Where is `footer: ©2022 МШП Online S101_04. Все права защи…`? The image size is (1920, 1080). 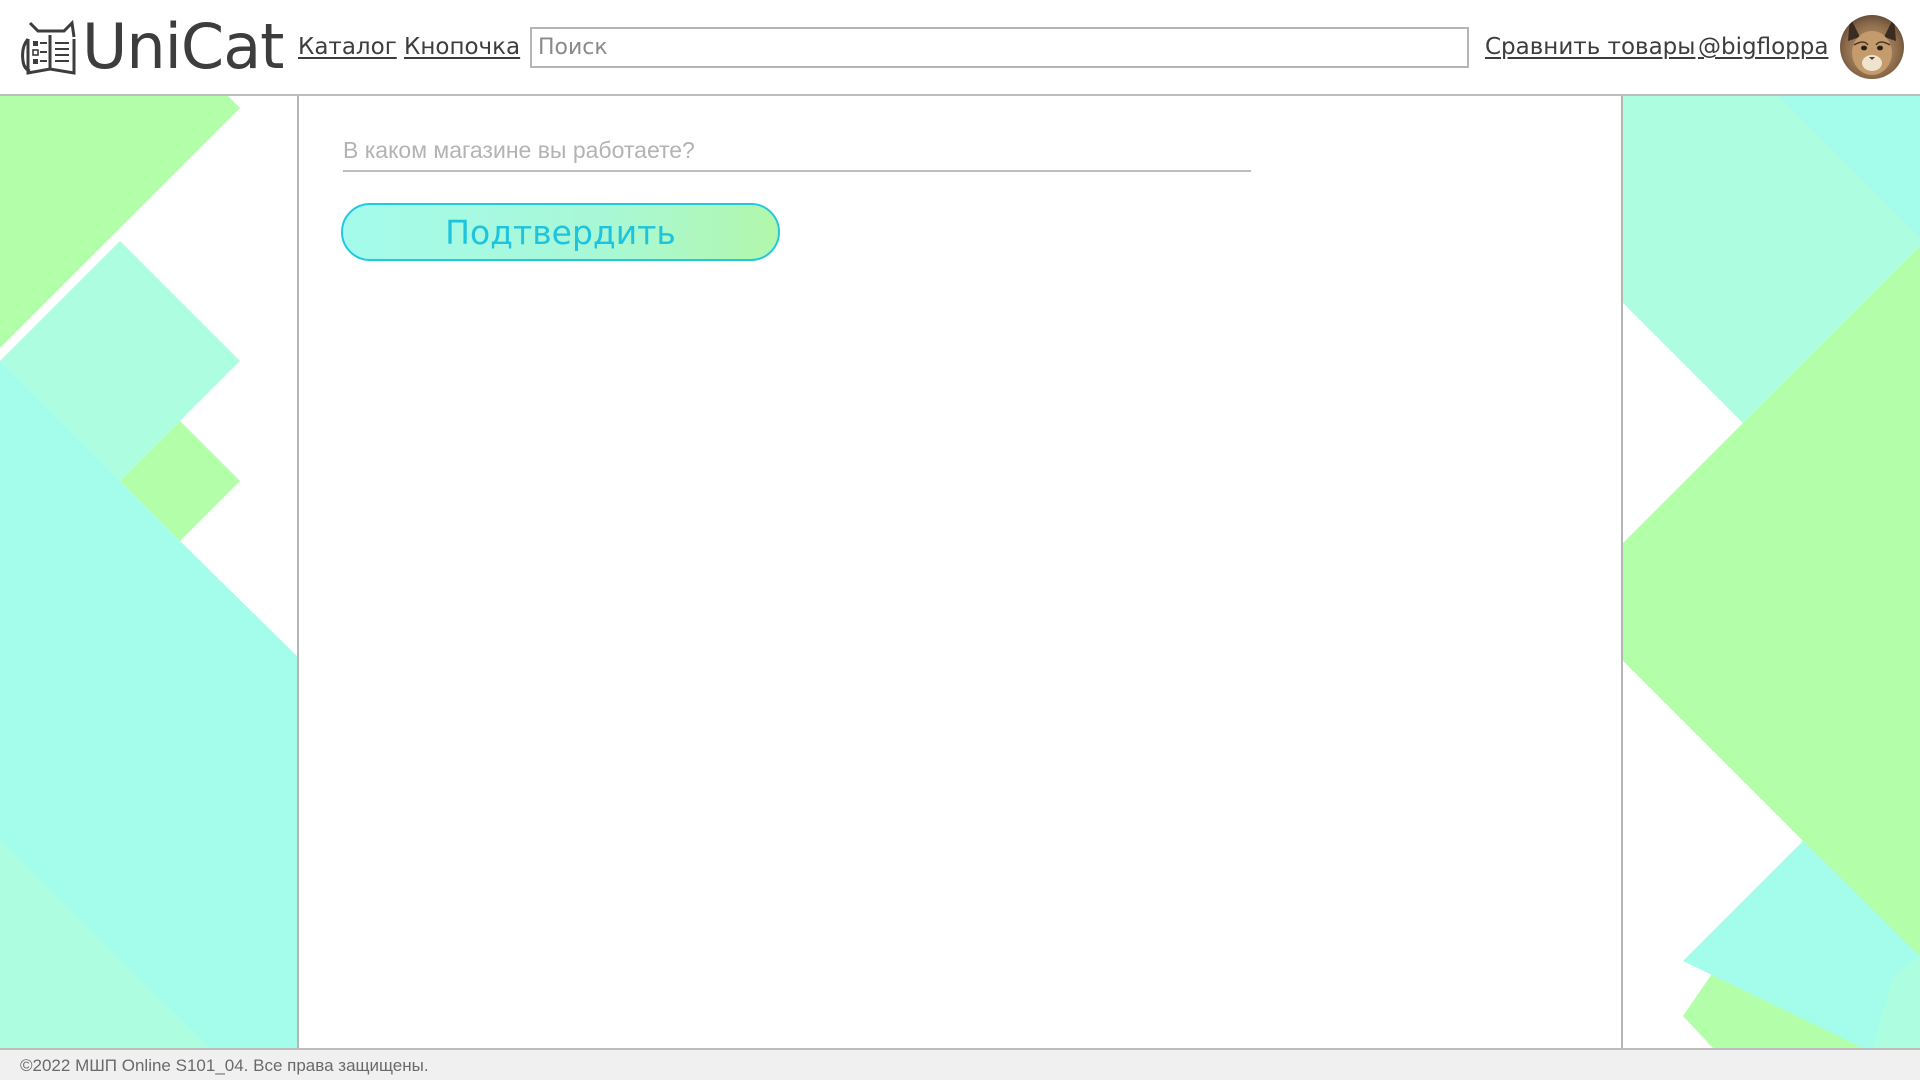 footer: ©2022 МШП Online S101_04. Все права защи… is located at coordinates (960, 1064).